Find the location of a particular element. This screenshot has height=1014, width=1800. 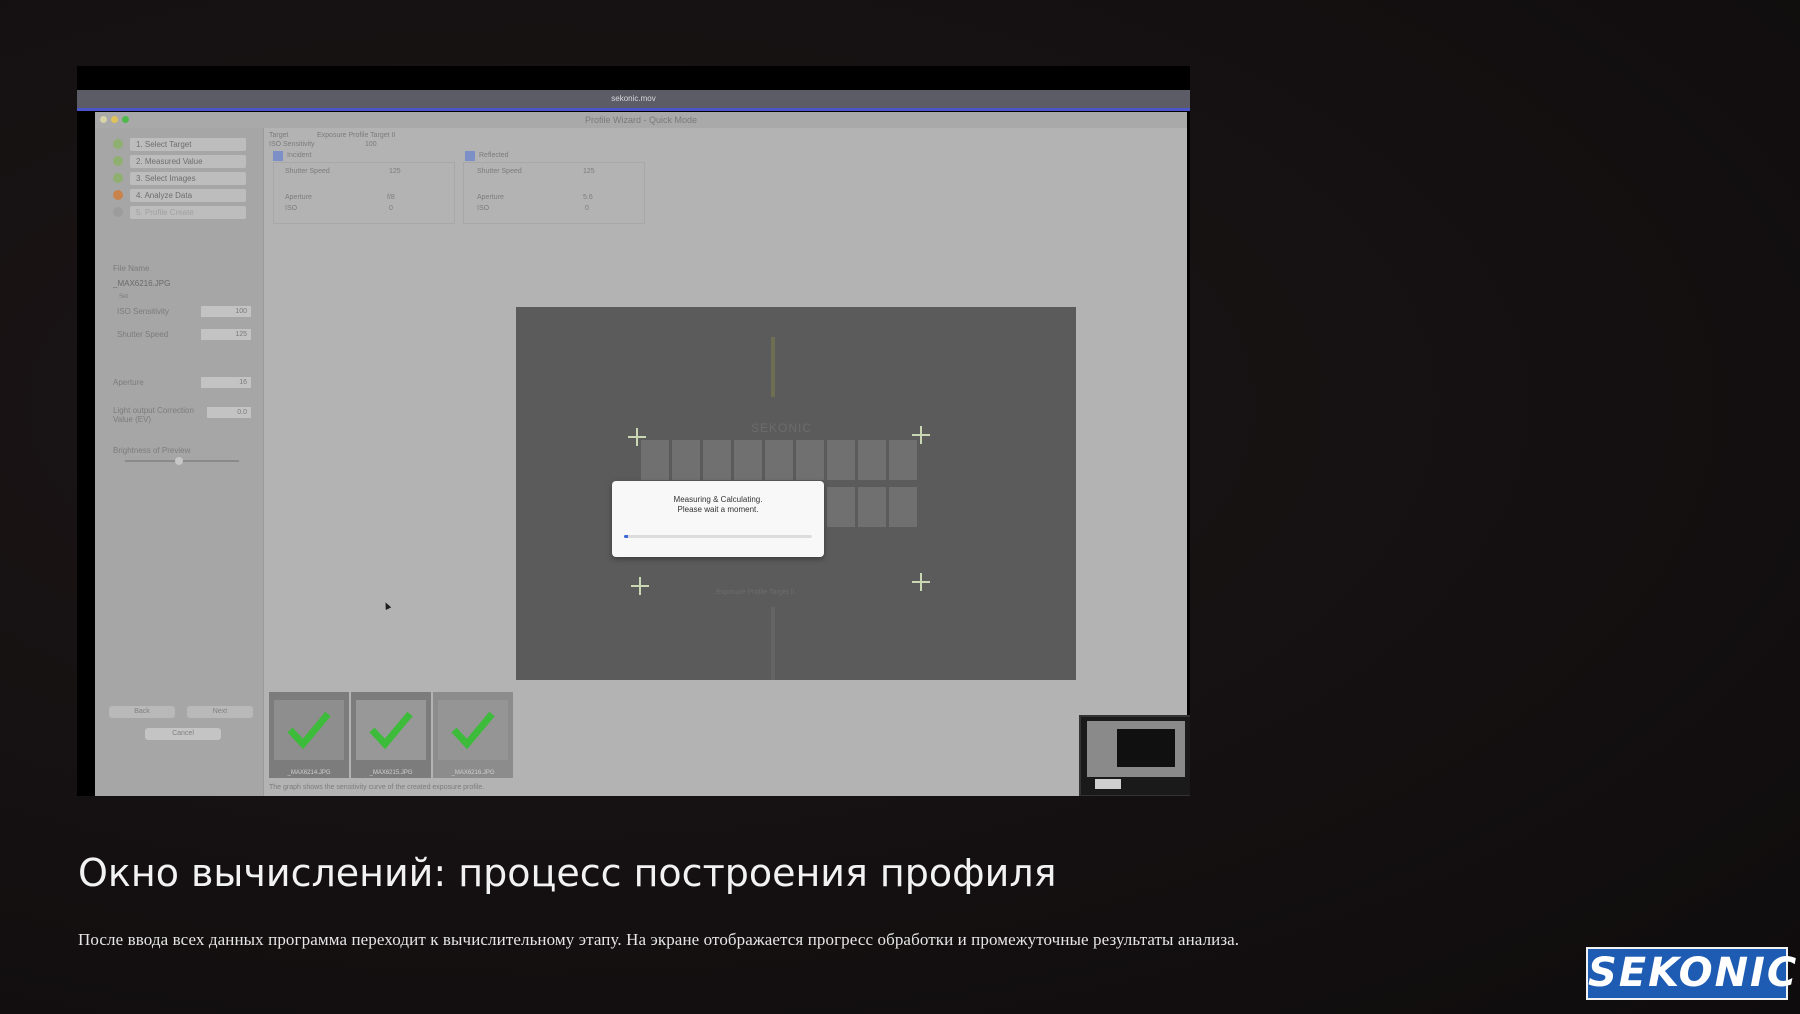

target-label: Target is located at coordinates (279, 135).